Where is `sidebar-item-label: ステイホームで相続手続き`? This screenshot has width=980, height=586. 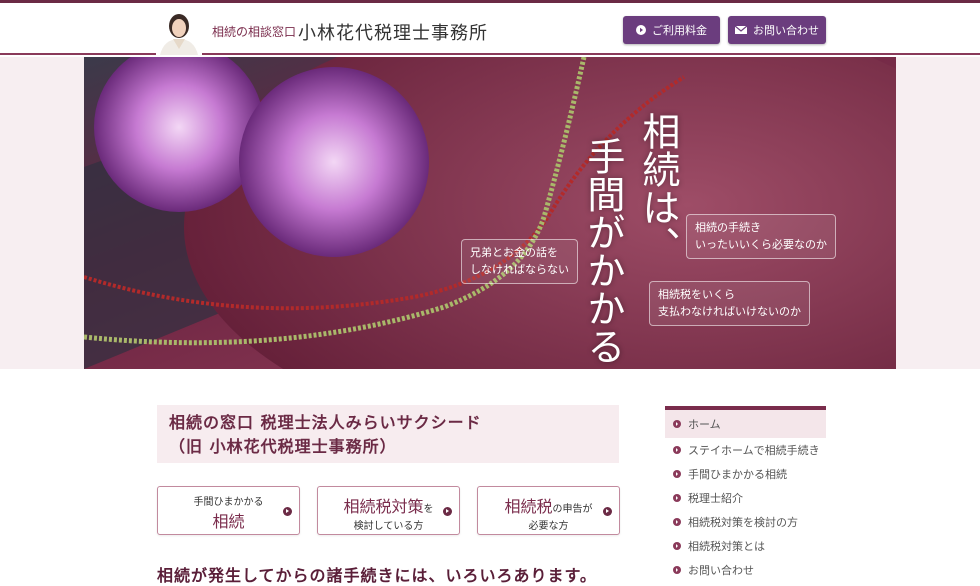 sidebar-item-label: ステイホームで相続手続き is located at coordinates (754, 450).